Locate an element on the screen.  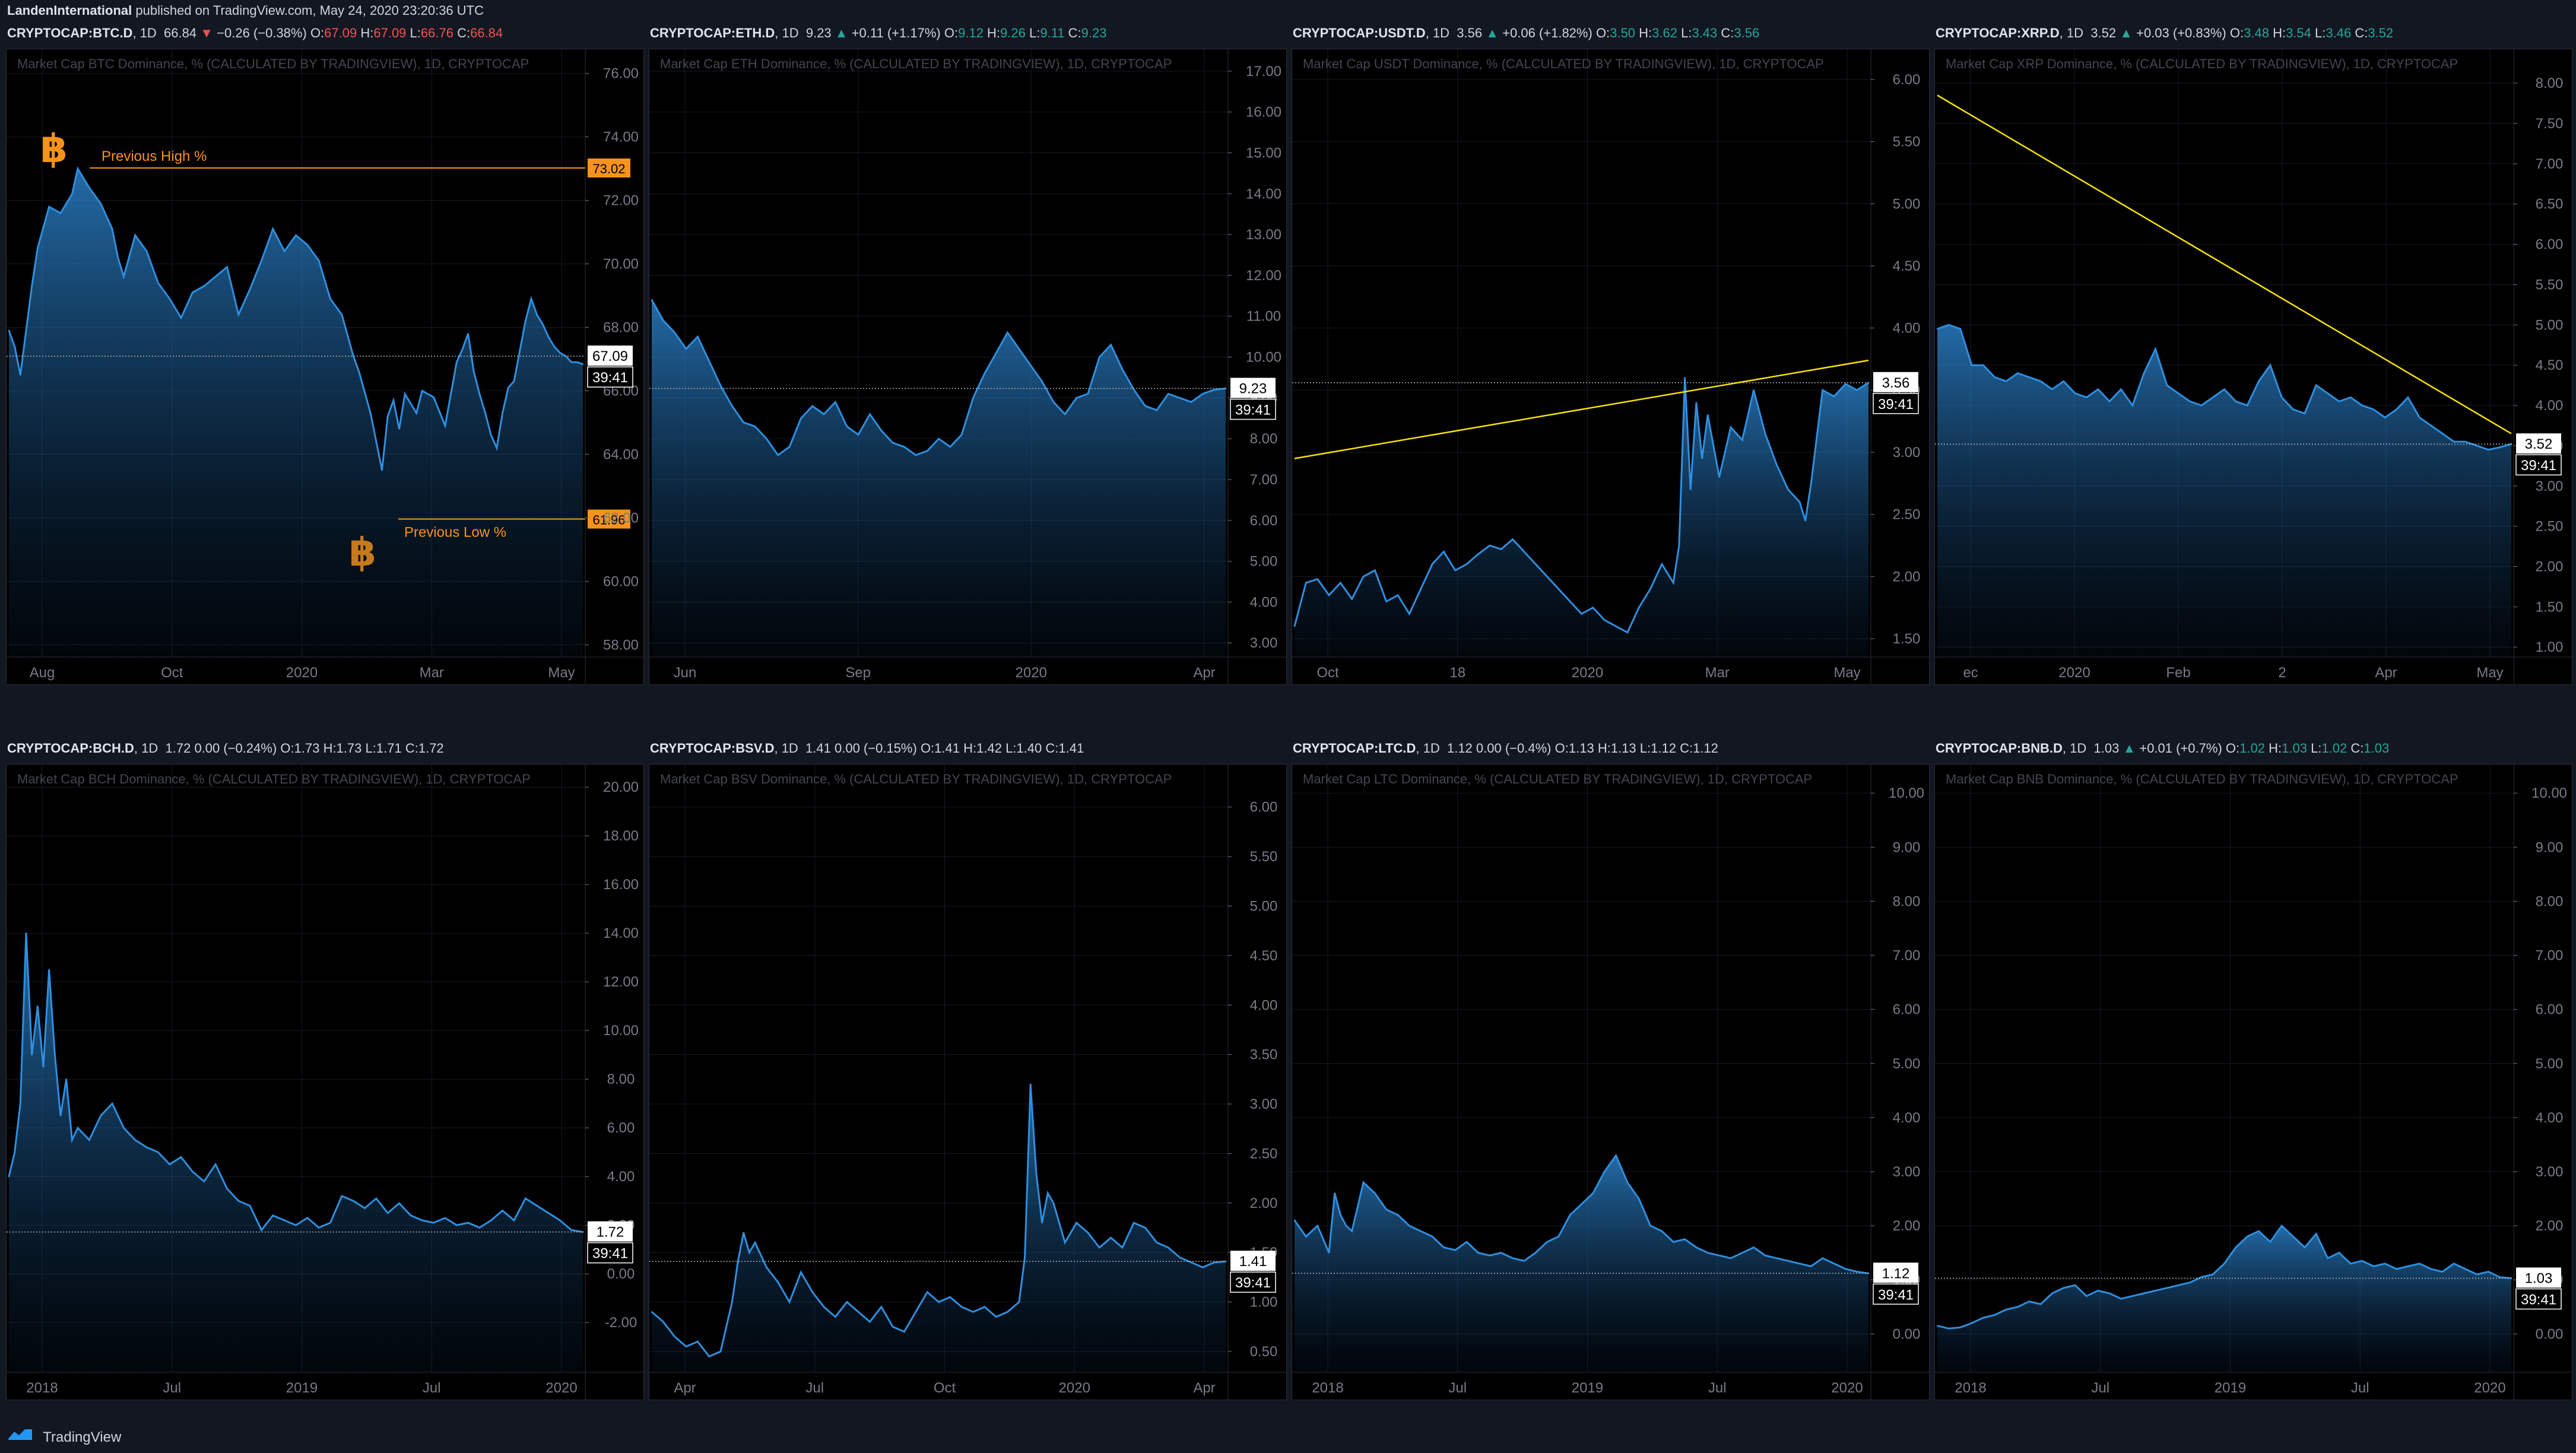
trendline is located at coordinates (1581, 409).